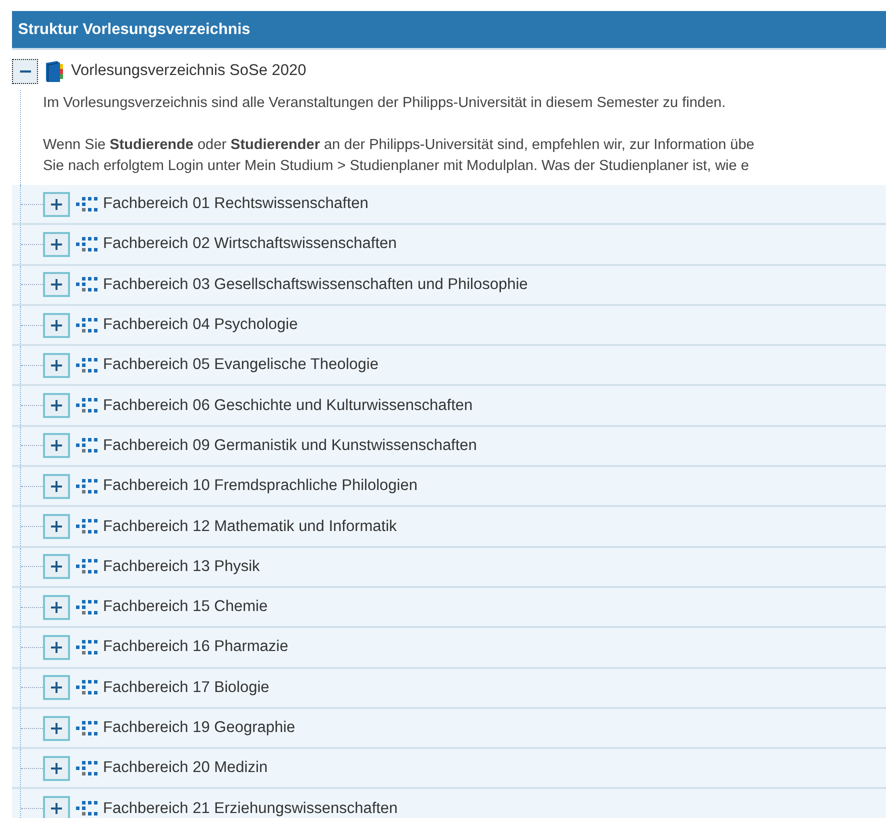 The image size is (886, 818). Describe the element at coordinates (235, 204) in the screenshot. I see `tree-item-label: Fachbereich 01 Rechtswissenschaften` at that location.